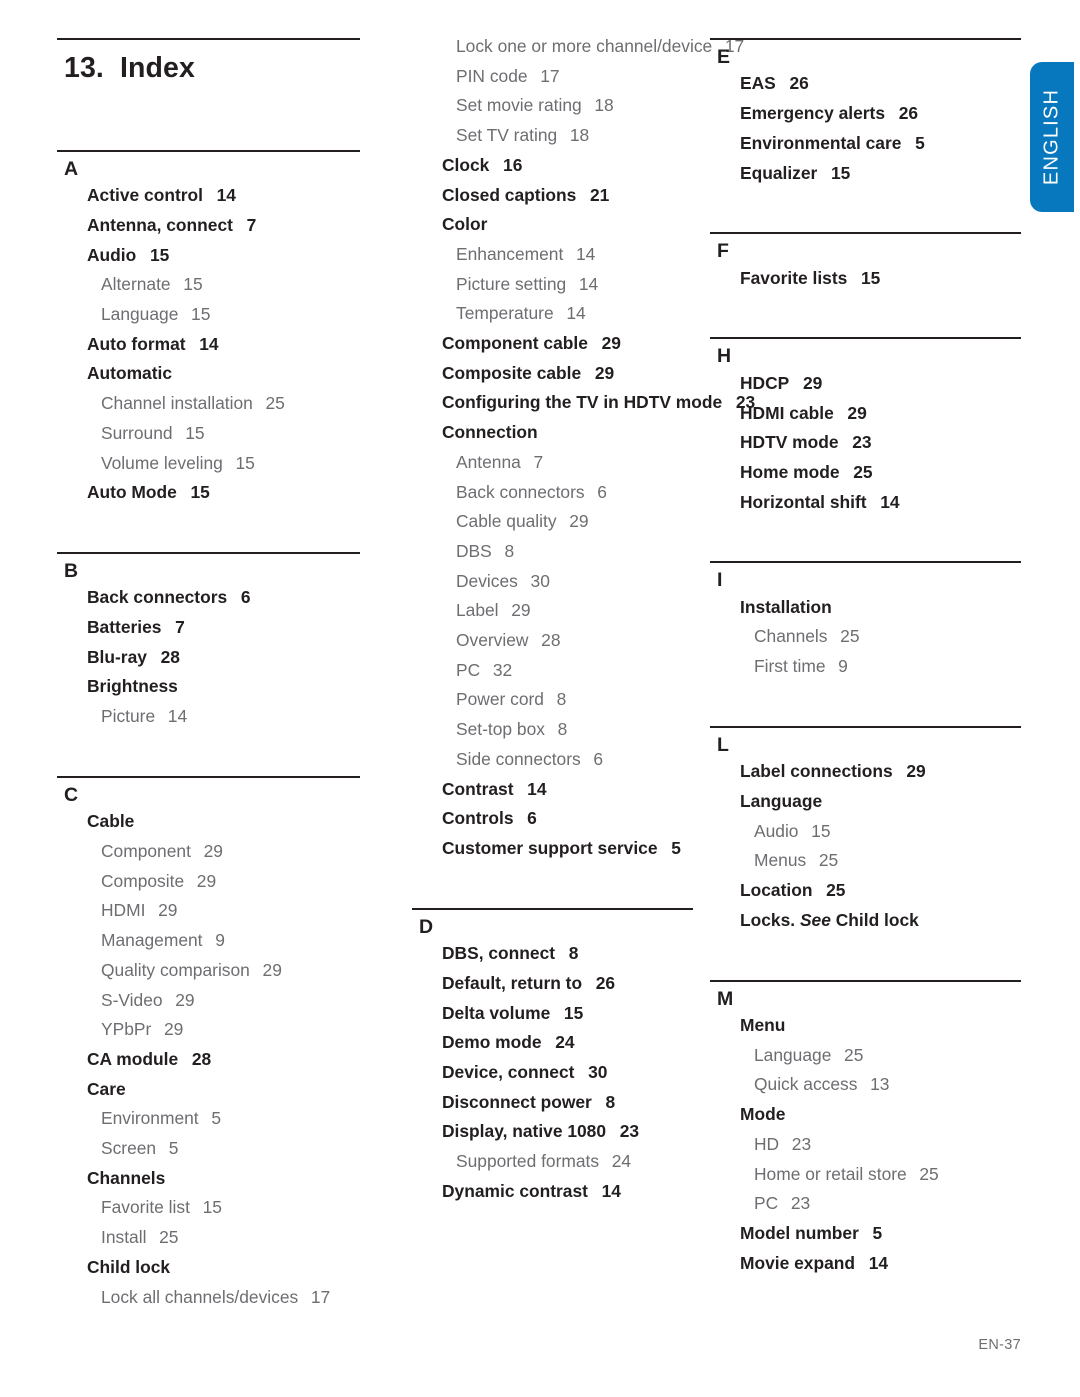 The image size is (1080, 1397). What do you see at coordinates (487, 580) in the screenshot?
I see `index-entry-label: Devices` at bounding box center [487, 580].